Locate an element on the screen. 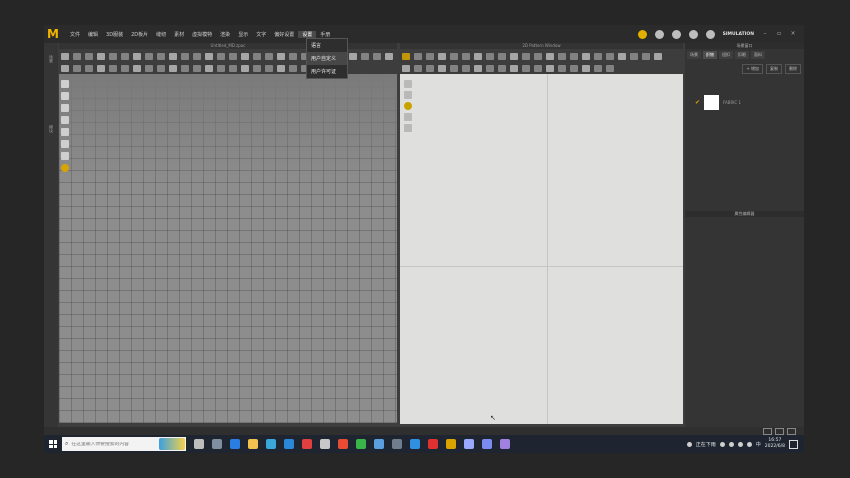  sun-icon is located at coordinates (65, 168).